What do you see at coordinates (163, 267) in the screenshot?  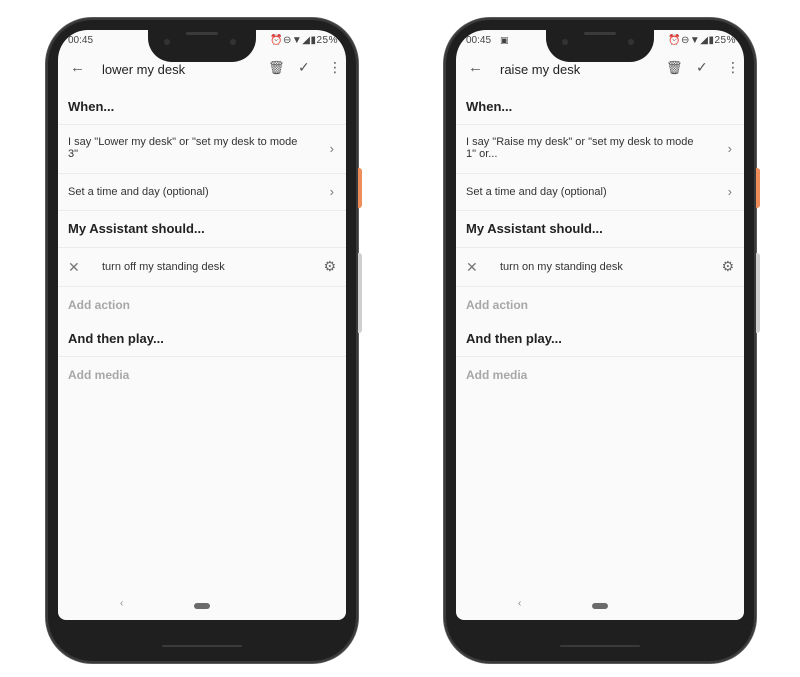 I see `action-text: turn off my standing desk` at bounding box center [163, 267].